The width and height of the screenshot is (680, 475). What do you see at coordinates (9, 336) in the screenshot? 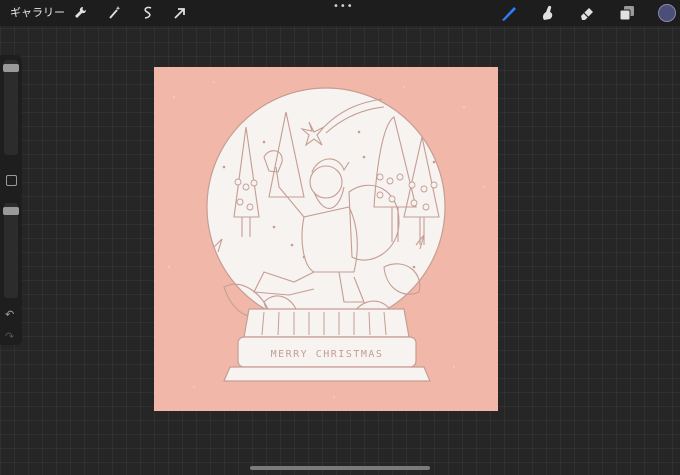
I see `redo-icon: ↷` at bounding box center [9, 336].